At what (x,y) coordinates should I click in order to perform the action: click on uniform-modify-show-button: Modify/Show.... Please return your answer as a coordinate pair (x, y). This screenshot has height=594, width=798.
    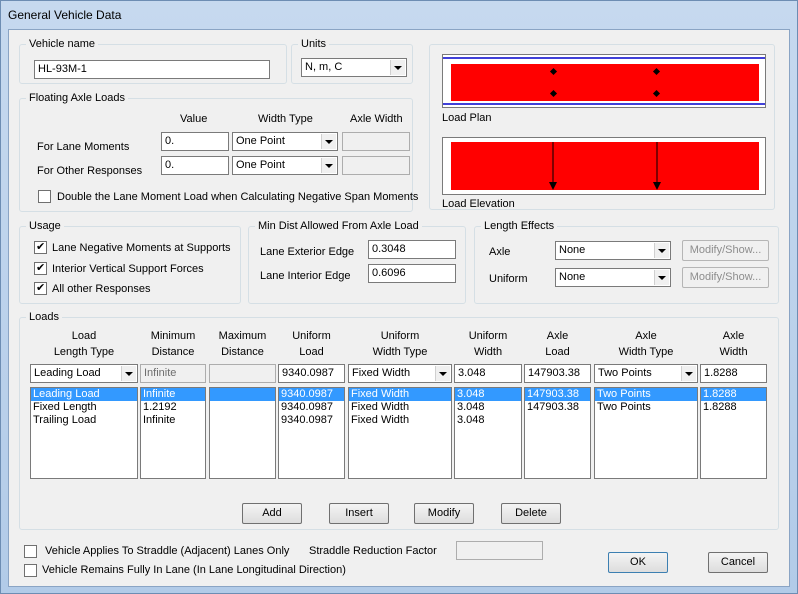
    Looking at the image, I should click on (725, 277).